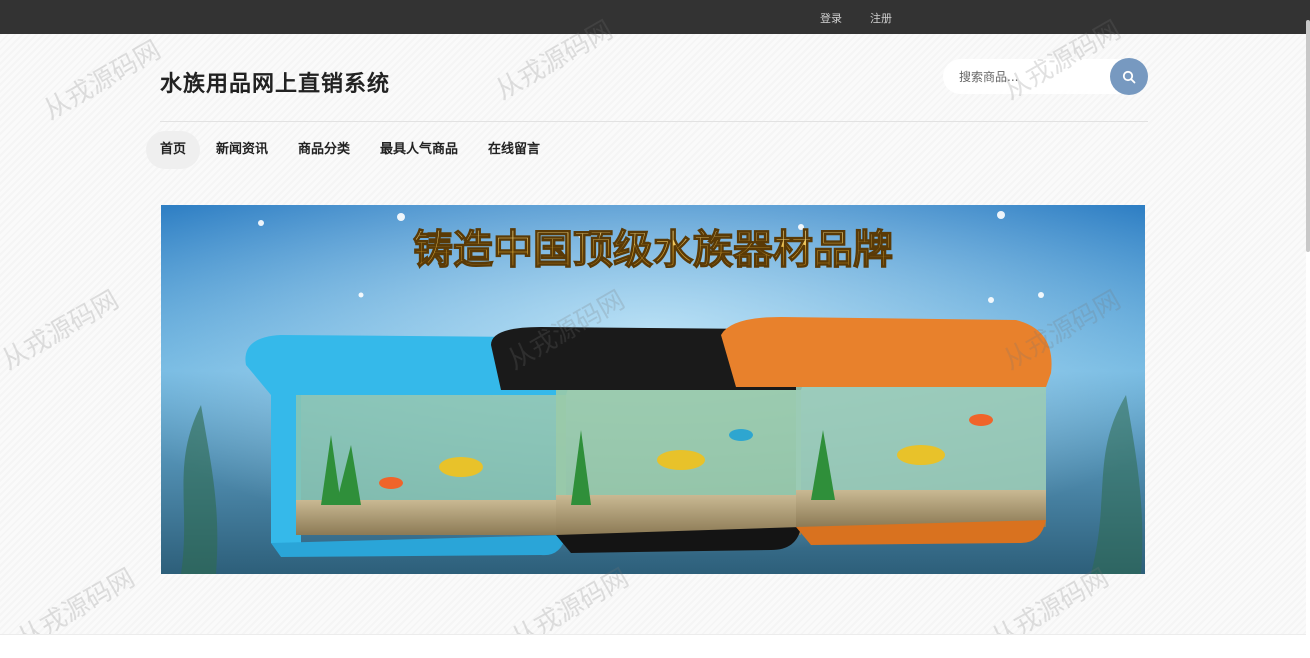 This screenshot has height=658, width=1310. What do you see at coordinates (654, 121) in the screenshot?
I see `header-divider` at bounding box center [654, 121].